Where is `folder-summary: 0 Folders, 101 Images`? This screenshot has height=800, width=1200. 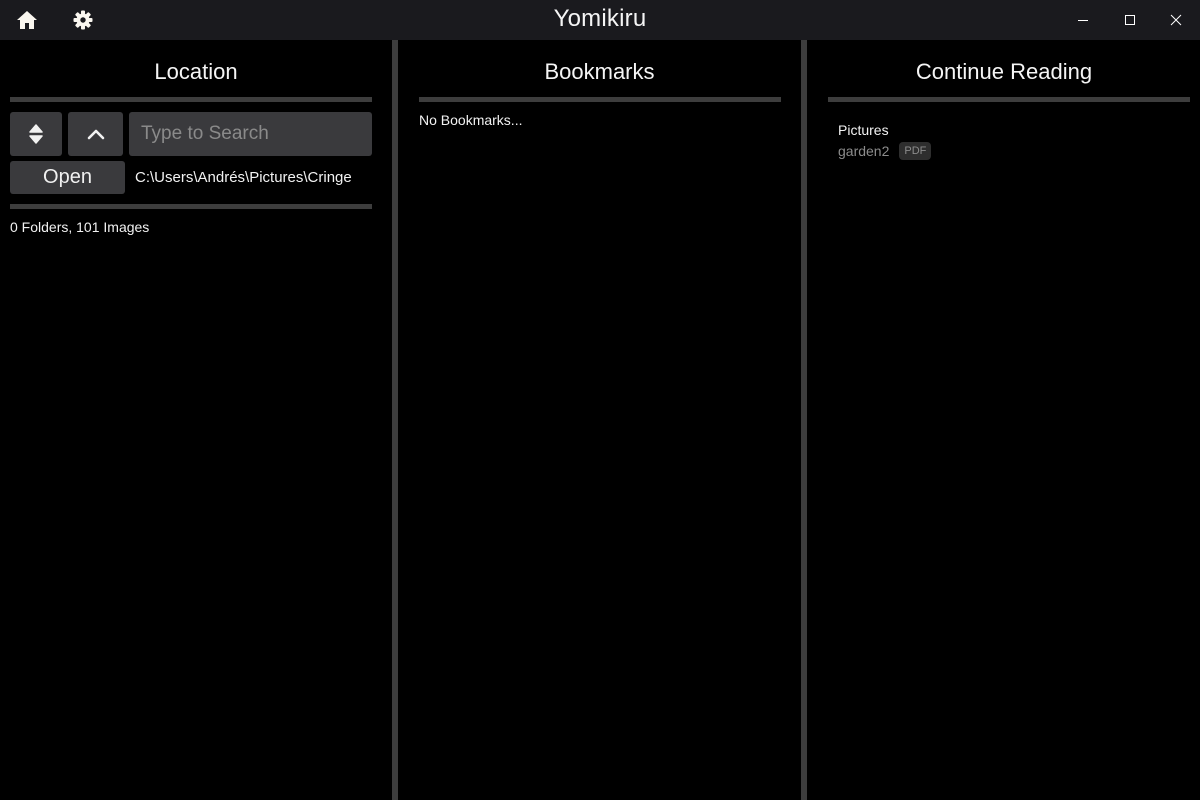
folder-summary: 0 Folders, 101 Images is located at coordinates (80, 227).